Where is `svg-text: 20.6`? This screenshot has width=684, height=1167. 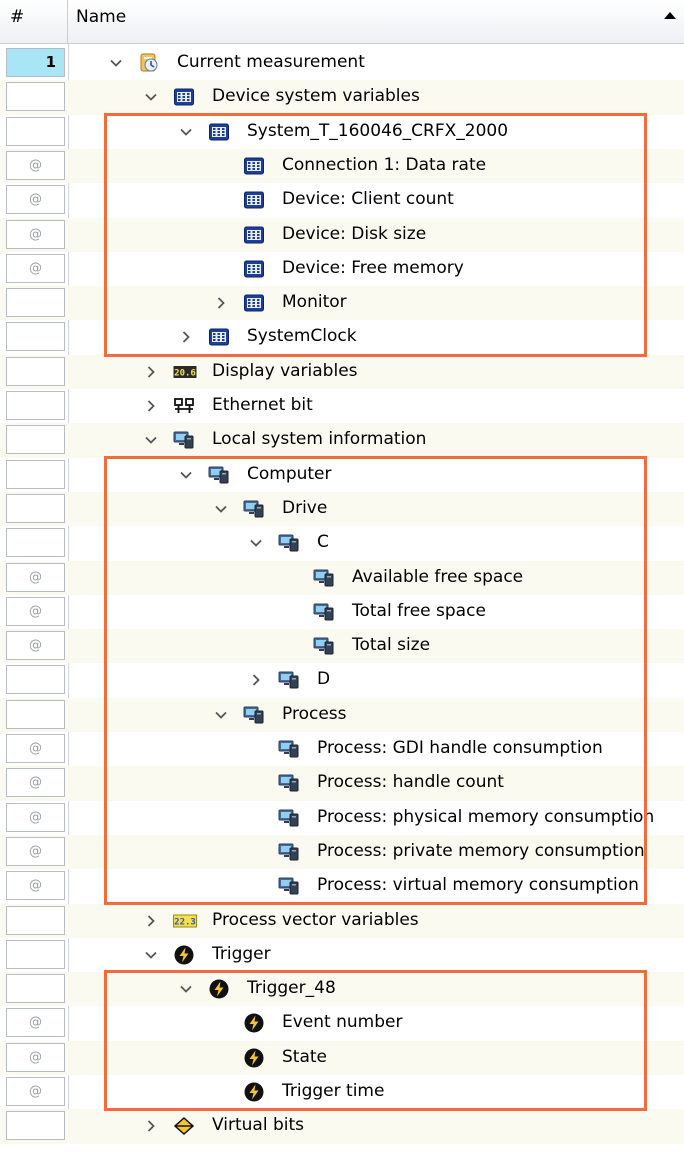
svg-text: 20.6 is located at coordinates (185, 373).